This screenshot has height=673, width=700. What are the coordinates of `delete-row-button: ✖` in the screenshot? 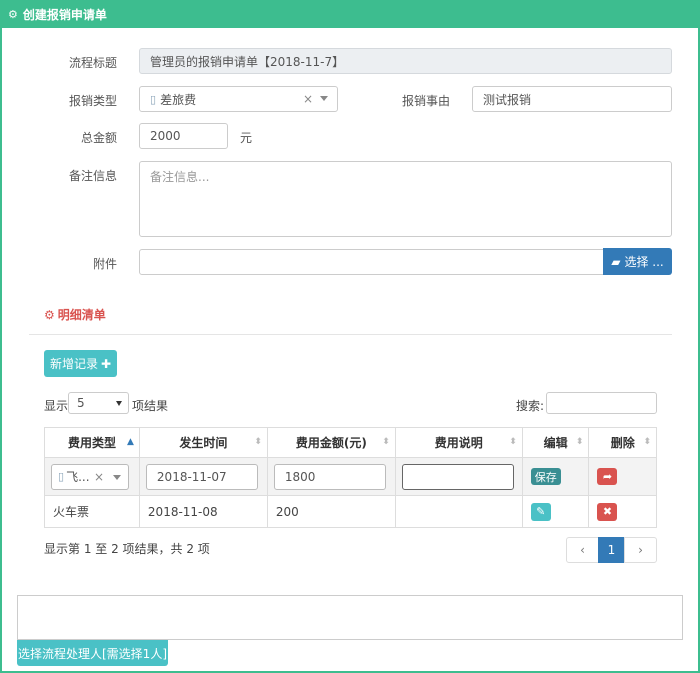 It's located at (607, 511).